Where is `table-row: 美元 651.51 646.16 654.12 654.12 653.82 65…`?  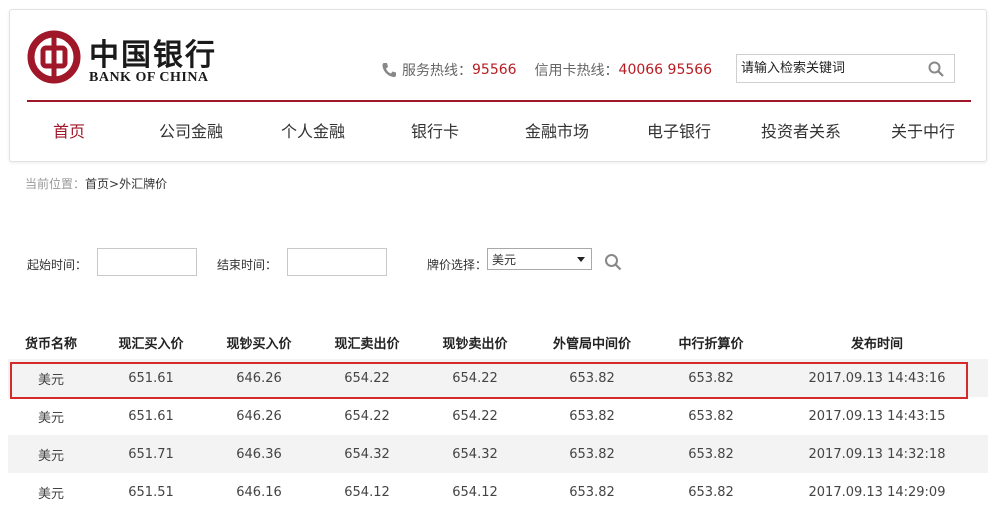
table-row: 美元 651.51 646.16 654.12 654.12 653.82 65… is located at coordinates (498, 492).